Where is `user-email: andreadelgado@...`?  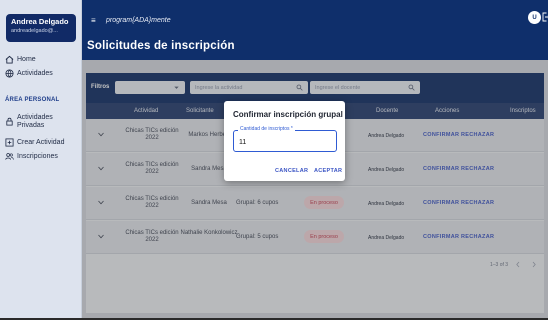
user-email: andreadelgado@... is located at coordinates (34, 31).